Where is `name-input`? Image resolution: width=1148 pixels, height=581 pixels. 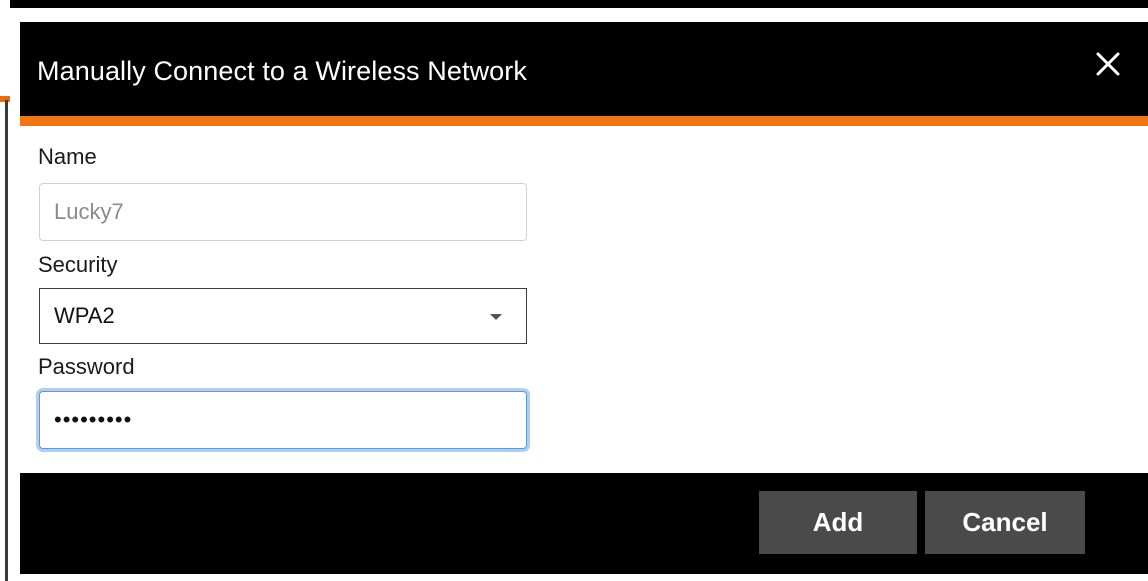 name-input is located at coordinates (283, 212).